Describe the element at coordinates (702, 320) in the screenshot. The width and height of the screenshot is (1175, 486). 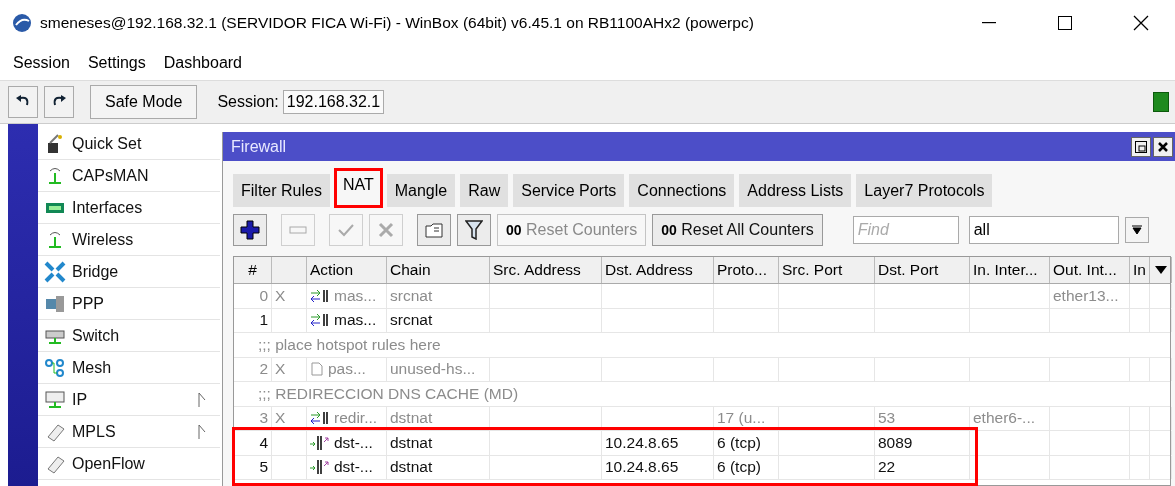
I see `rule-row: 1 mas... srcnat` at that location.